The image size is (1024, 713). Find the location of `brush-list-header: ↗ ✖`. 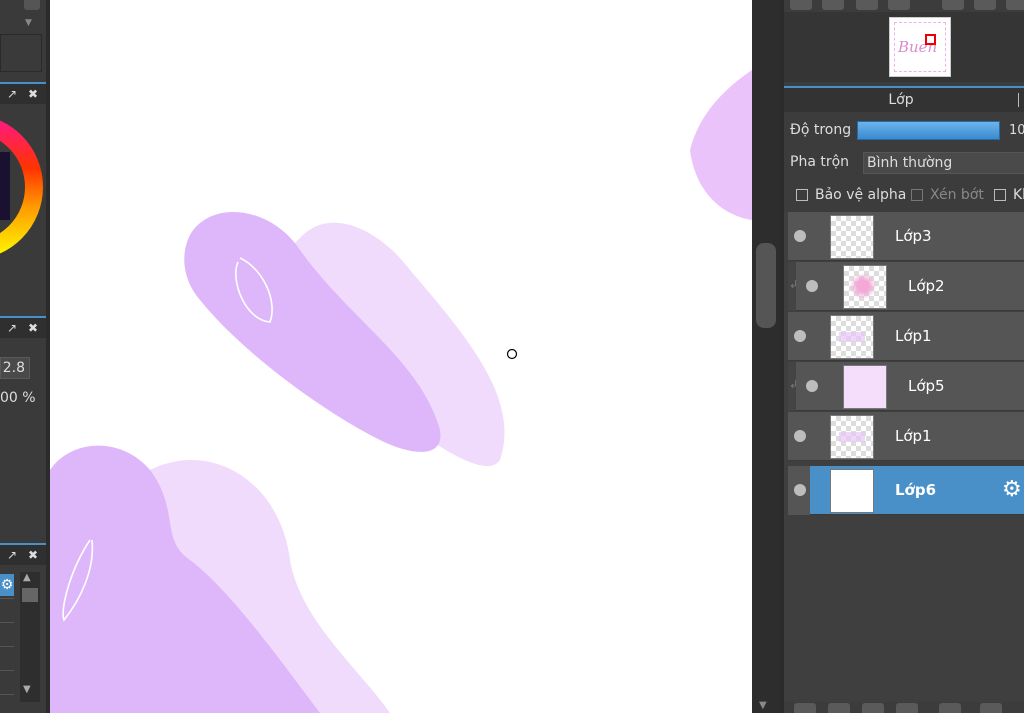

brush-list-header: ↗ ✖ is located at coordinates (23, 554).